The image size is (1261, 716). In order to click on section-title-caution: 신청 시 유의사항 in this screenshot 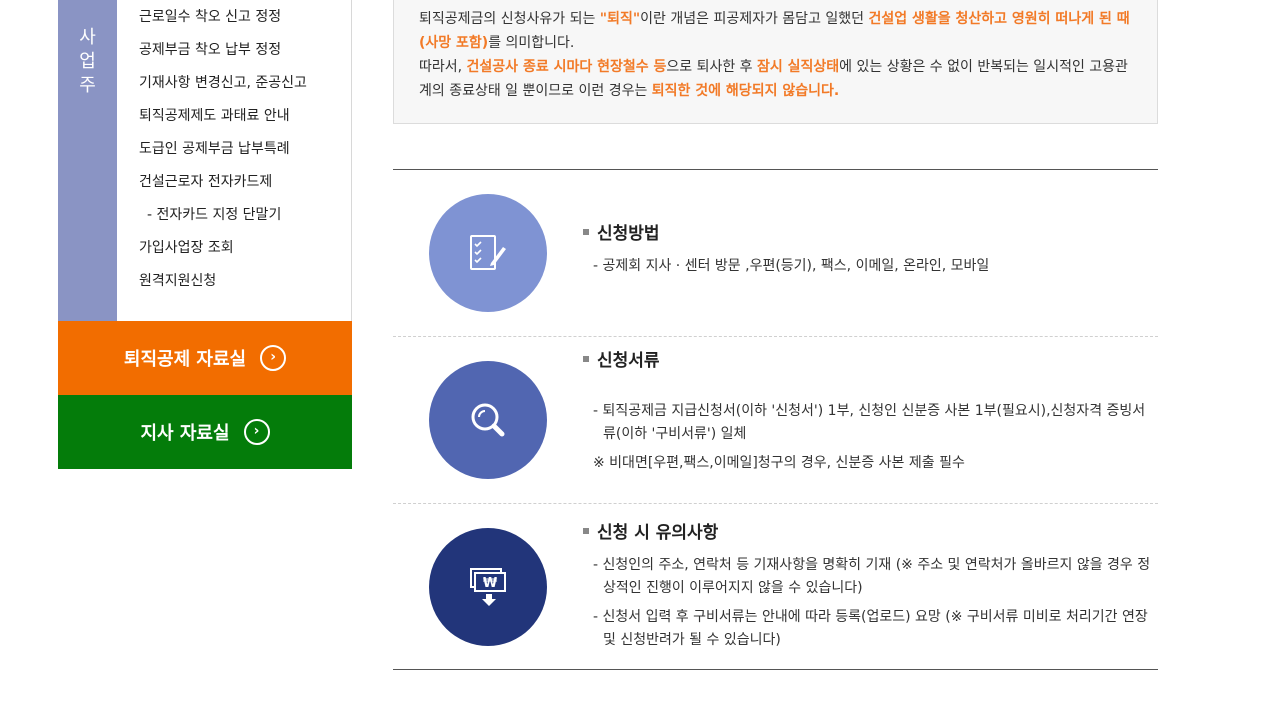, I will do `click(650, 530)`.